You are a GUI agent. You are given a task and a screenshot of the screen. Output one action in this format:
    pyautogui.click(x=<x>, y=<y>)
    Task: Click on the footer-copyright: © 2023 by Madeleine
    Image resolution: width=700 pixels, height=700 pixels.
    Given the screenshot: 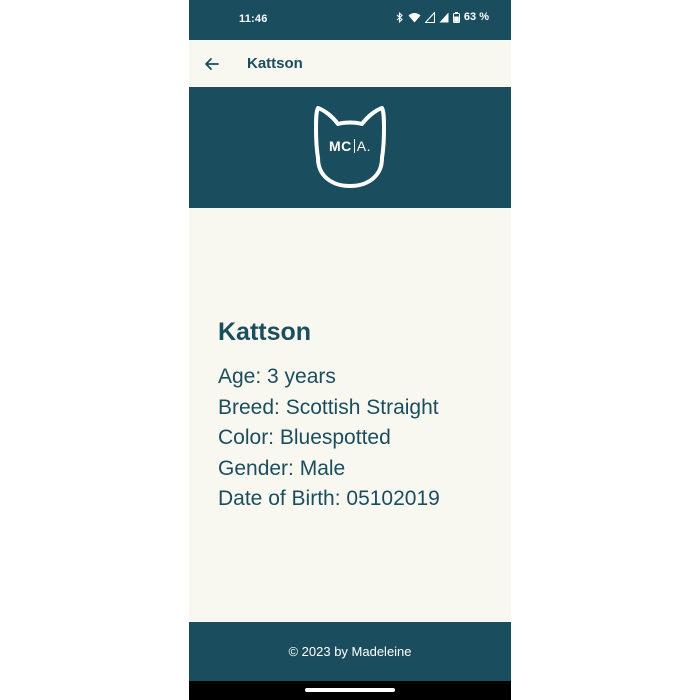 What is the action you would take?
    pyautogui.click(x=350, y=651)
    